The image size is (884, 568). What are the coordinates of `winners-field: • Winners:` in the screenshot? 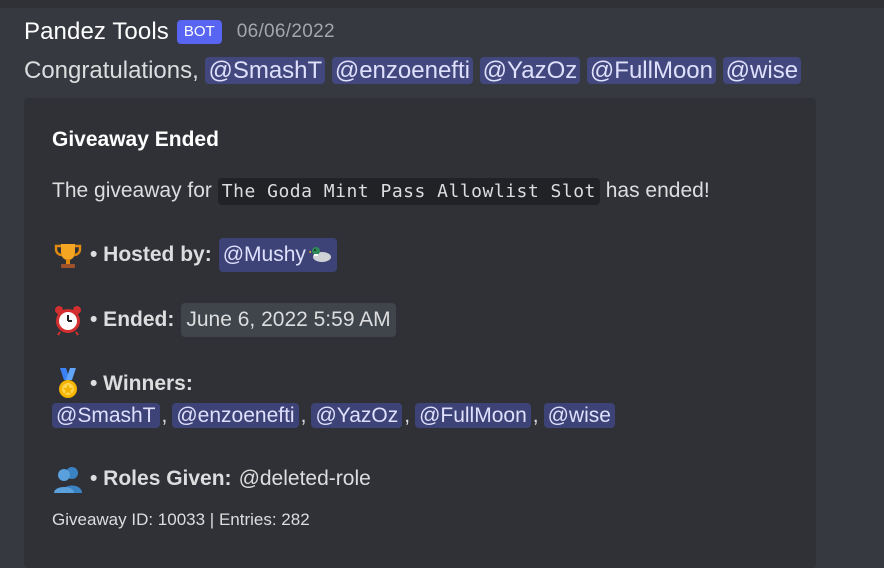 It's located at (122, 384).